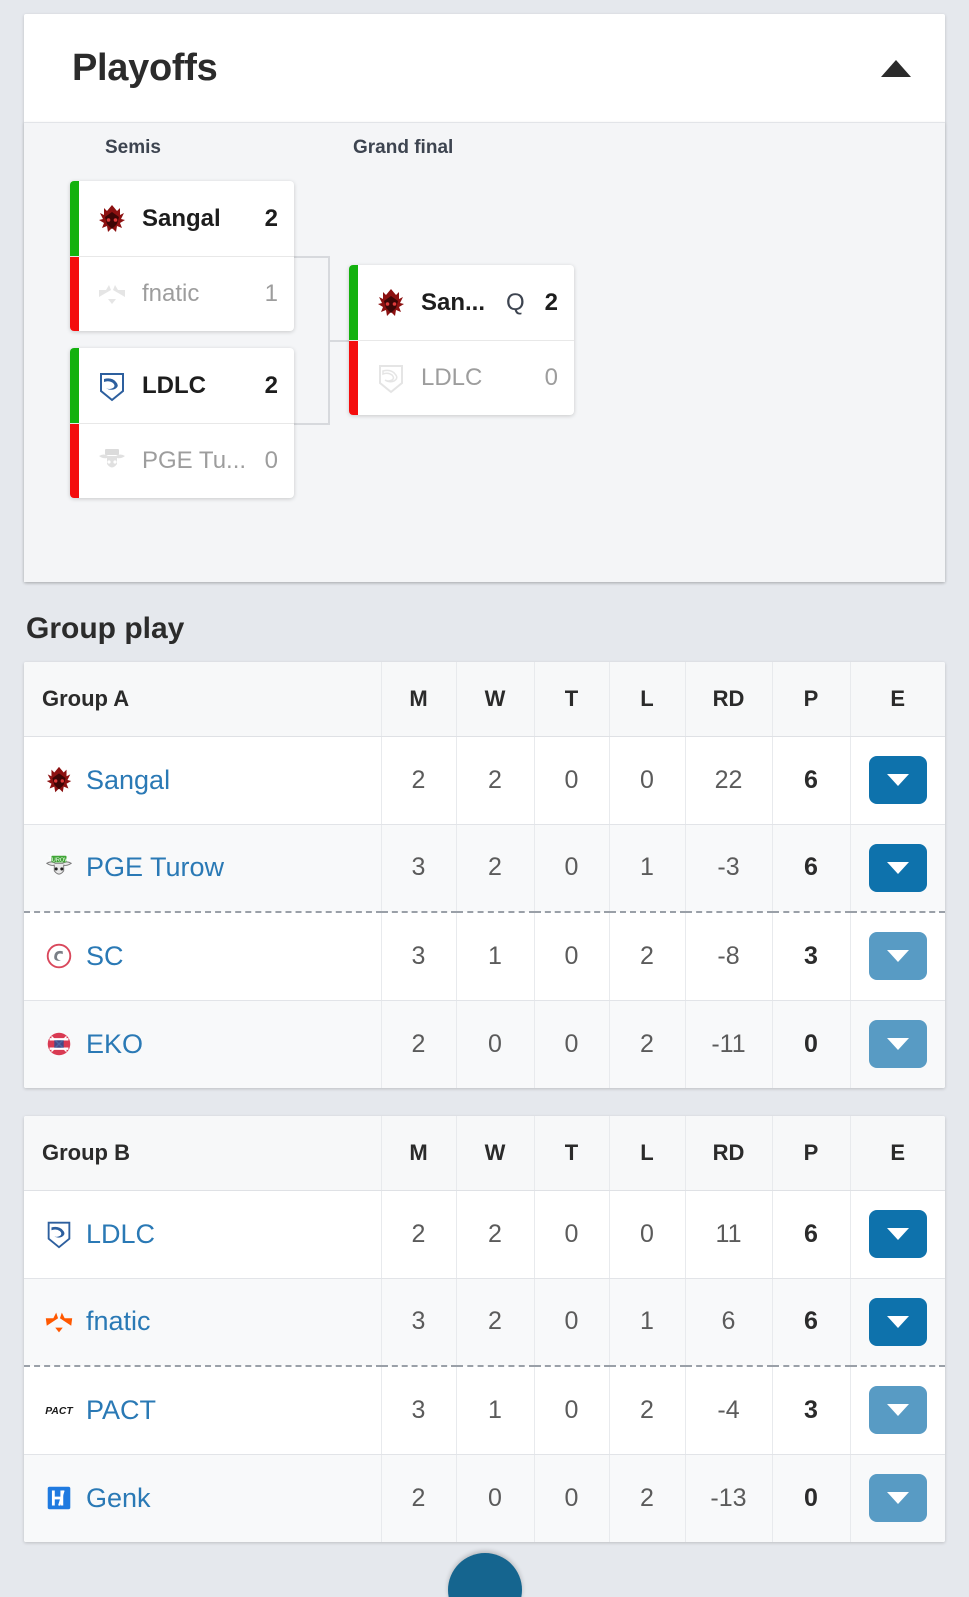  What do you see at coordinates (495, 699) in the screenshot?
I see `column-header-w: W` at bounding box center [495, 699].